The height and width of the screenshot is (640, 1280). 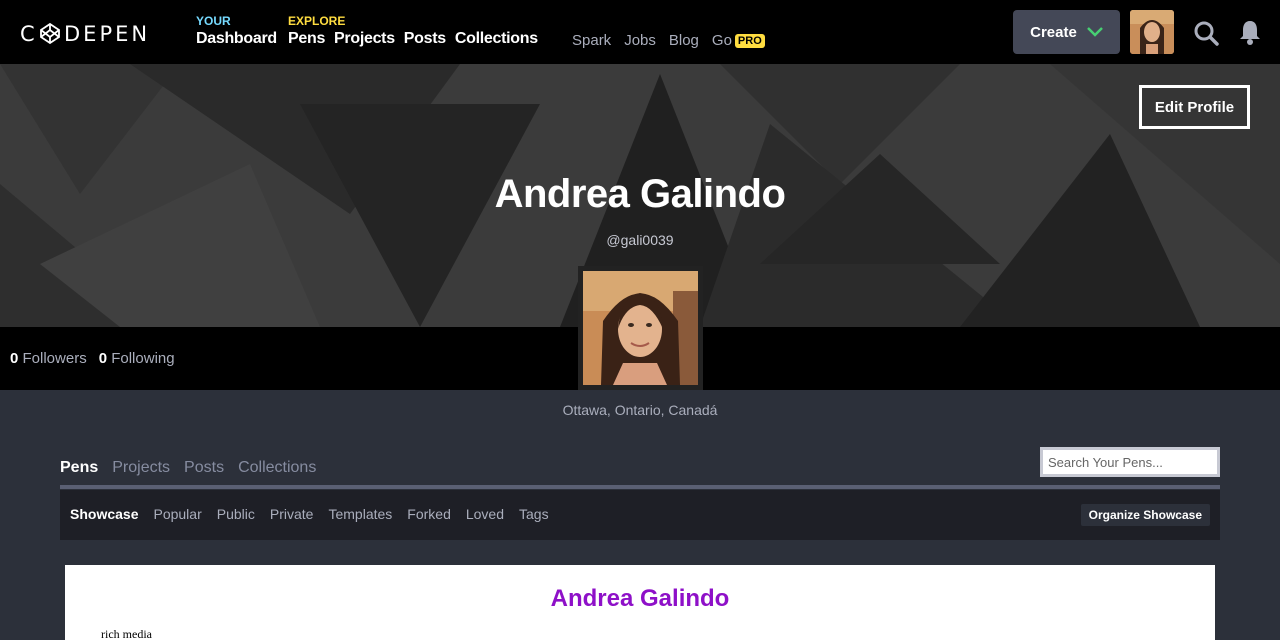 What do you see at coordinates (1130, 462) in the screenshot?
I see `search-pens-input` at bounding box center [1130, 462].